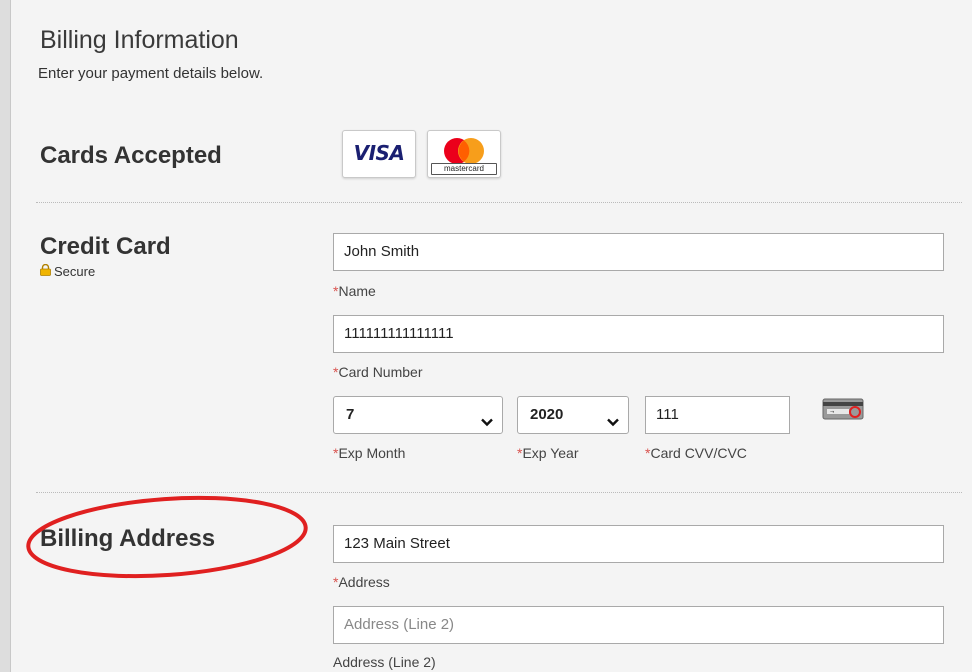 This screenshot has height=672, width=972. I want to click on cvv-label: *Card CVV/CVC, so click(696, 453).